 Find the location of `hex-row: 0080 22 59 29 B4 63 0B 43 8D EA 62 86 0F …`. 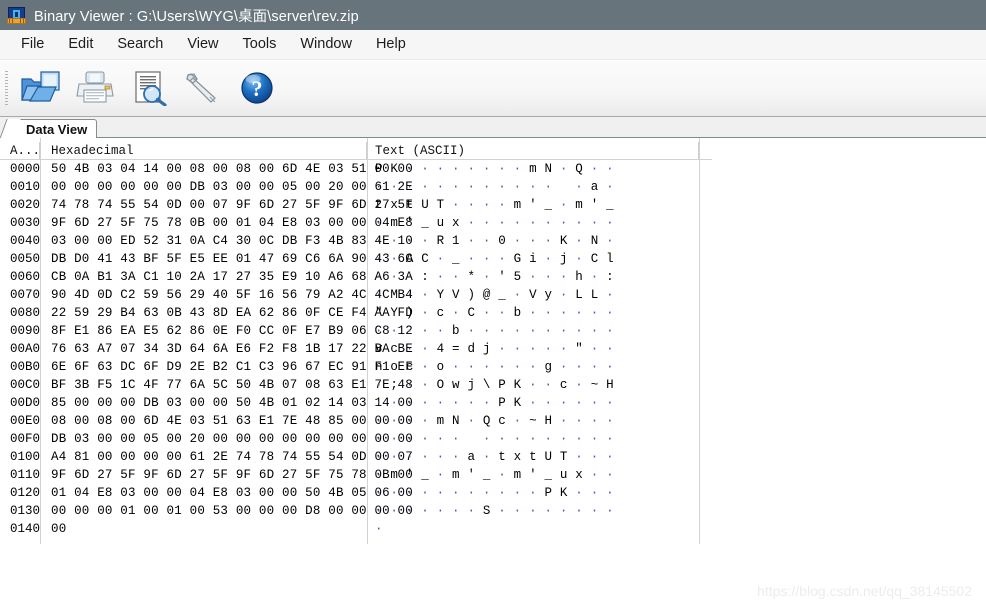

hex-row: 0080 22 59 29 B4 63 0B 43 8D EA 62 86 0F … is located at coordinates (493, 313).